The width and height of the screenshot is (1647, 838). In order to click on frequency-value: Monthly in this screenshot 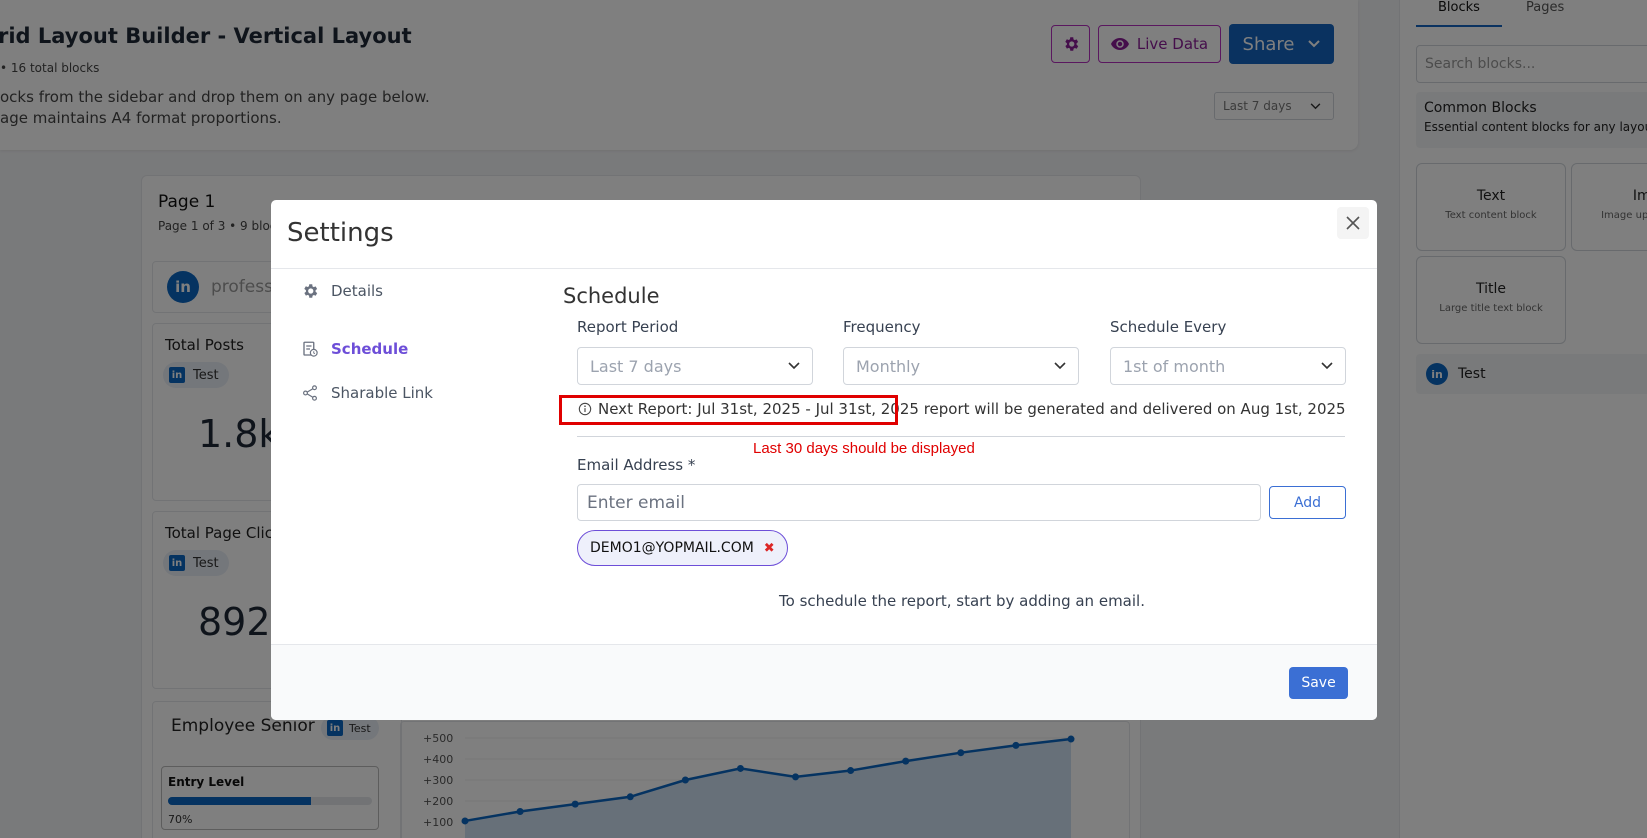, I will do `click(888, 366)`.